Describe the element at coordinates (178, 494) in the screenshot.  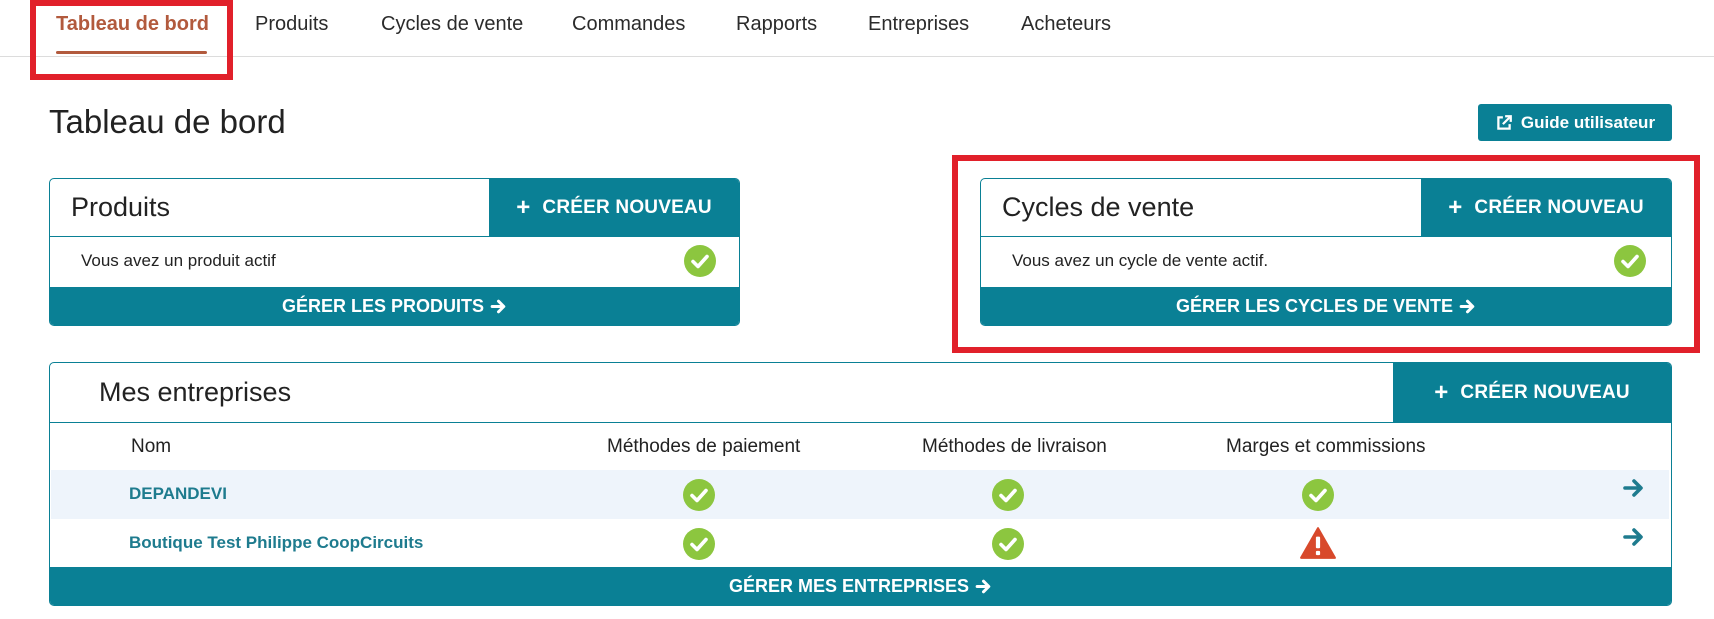
I see `enterprise-link-depandevi: DEPANDEVI` at that location.